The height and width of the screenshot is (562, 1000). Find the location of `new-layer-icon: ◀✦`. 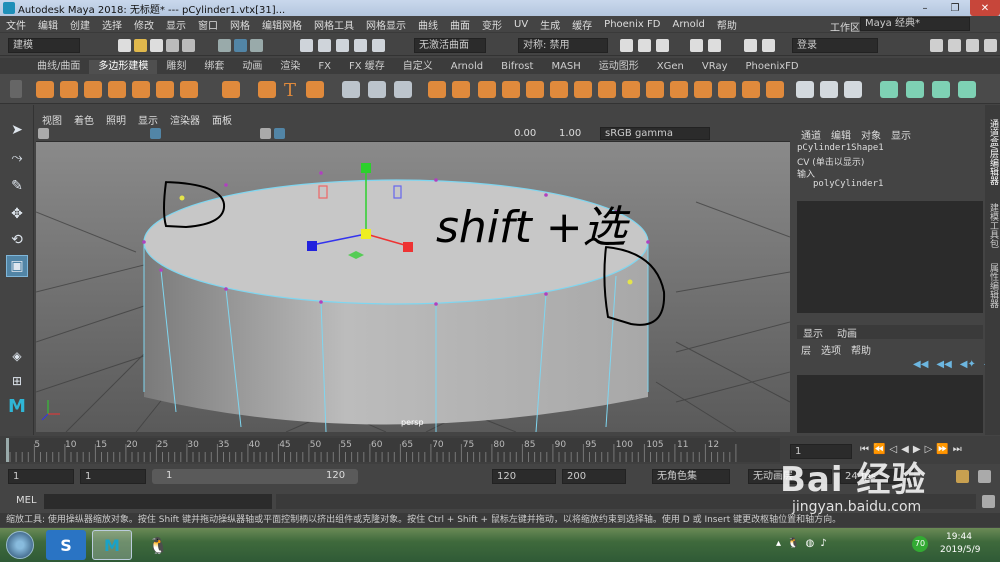

new-layer-icon: ◀✦ is located at coordinates (968, 364).